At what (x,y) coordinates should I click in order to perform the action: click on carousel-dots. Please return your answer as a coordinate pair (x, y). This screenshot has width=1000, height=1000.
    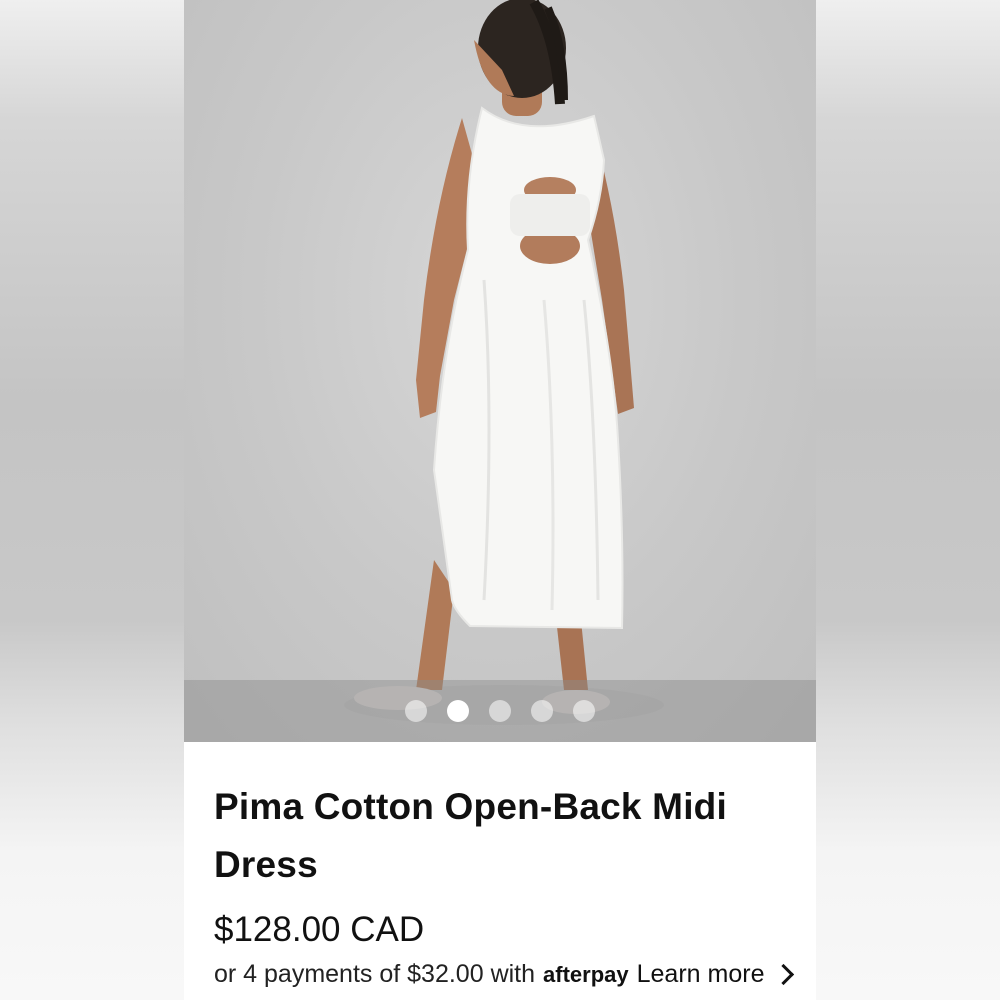
    Looking at the image, I should click on (500, 711).